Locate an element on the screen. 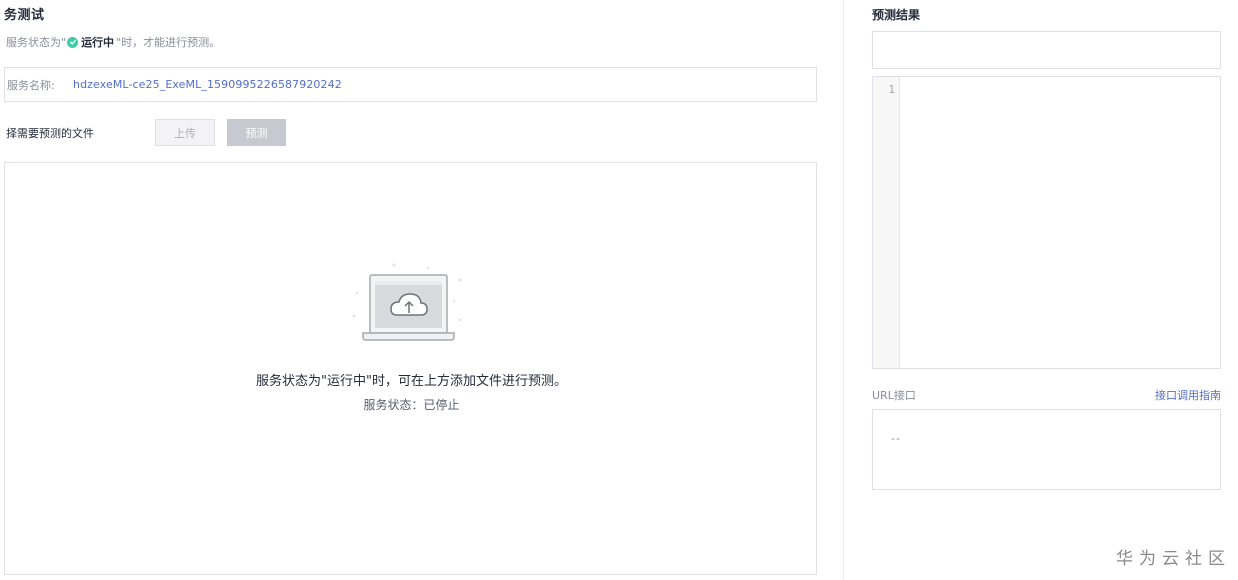 This screenshot has height=580, width=1238. service-name-label: 服务名称: is located at coordinates (31, 85).